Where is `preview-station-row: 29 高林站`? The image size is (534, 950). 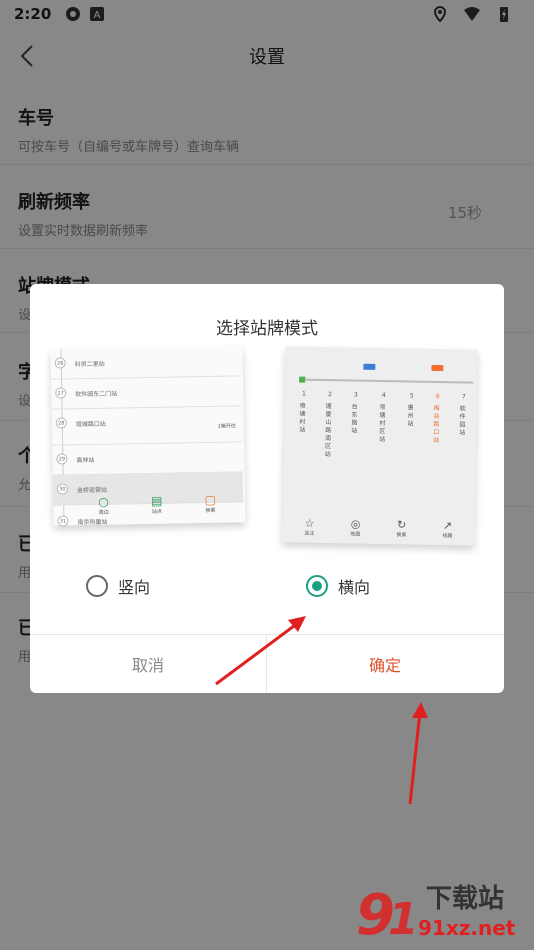
preview-station-row: 29 高林站 is located at coordinates (147, 459).